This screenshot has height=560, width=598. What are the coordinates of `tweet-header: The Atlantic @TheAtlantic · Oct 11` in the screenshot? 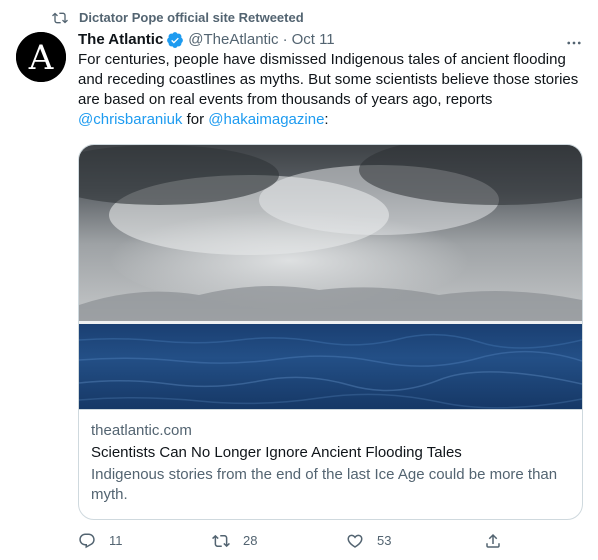 It's located at (206, 40).